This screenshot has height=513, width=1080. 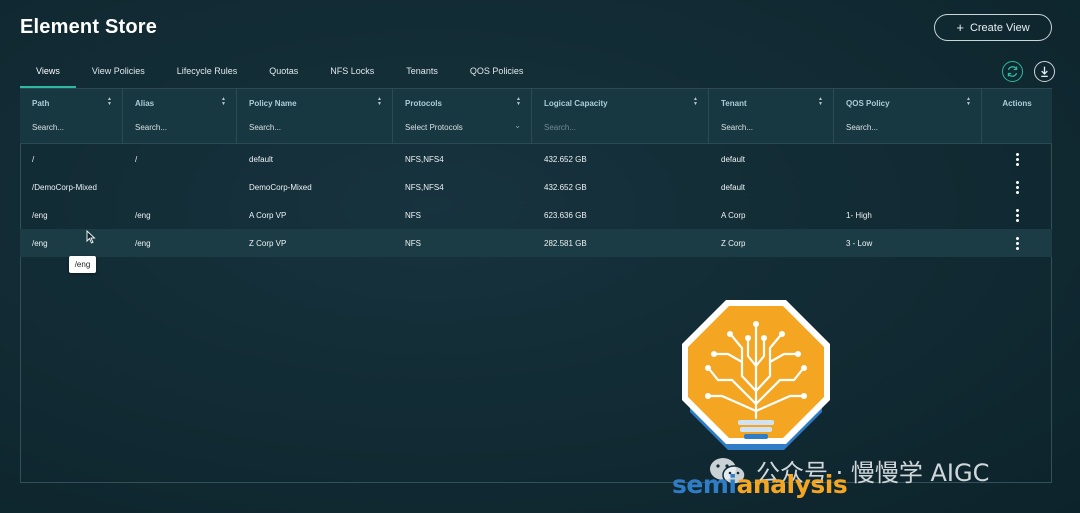 What do you see at coordinates (280, 187) in the screenshot?
I see `cell-policy: DemoCorp-Mixed` at bounding box center [280, 187].